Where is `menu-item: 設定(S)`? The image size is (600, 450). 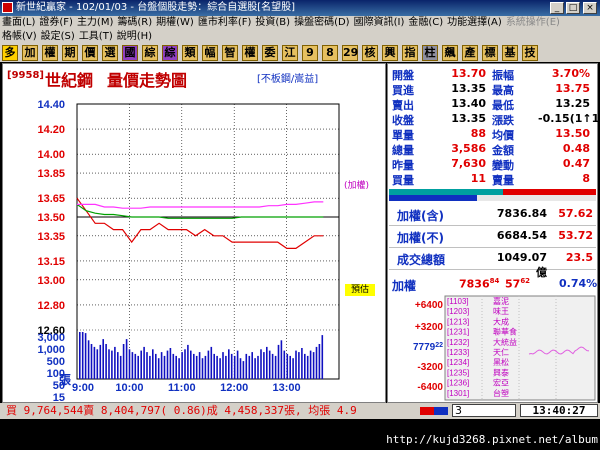
menu-item: 設定(S) is located at coordinates (58, 37).